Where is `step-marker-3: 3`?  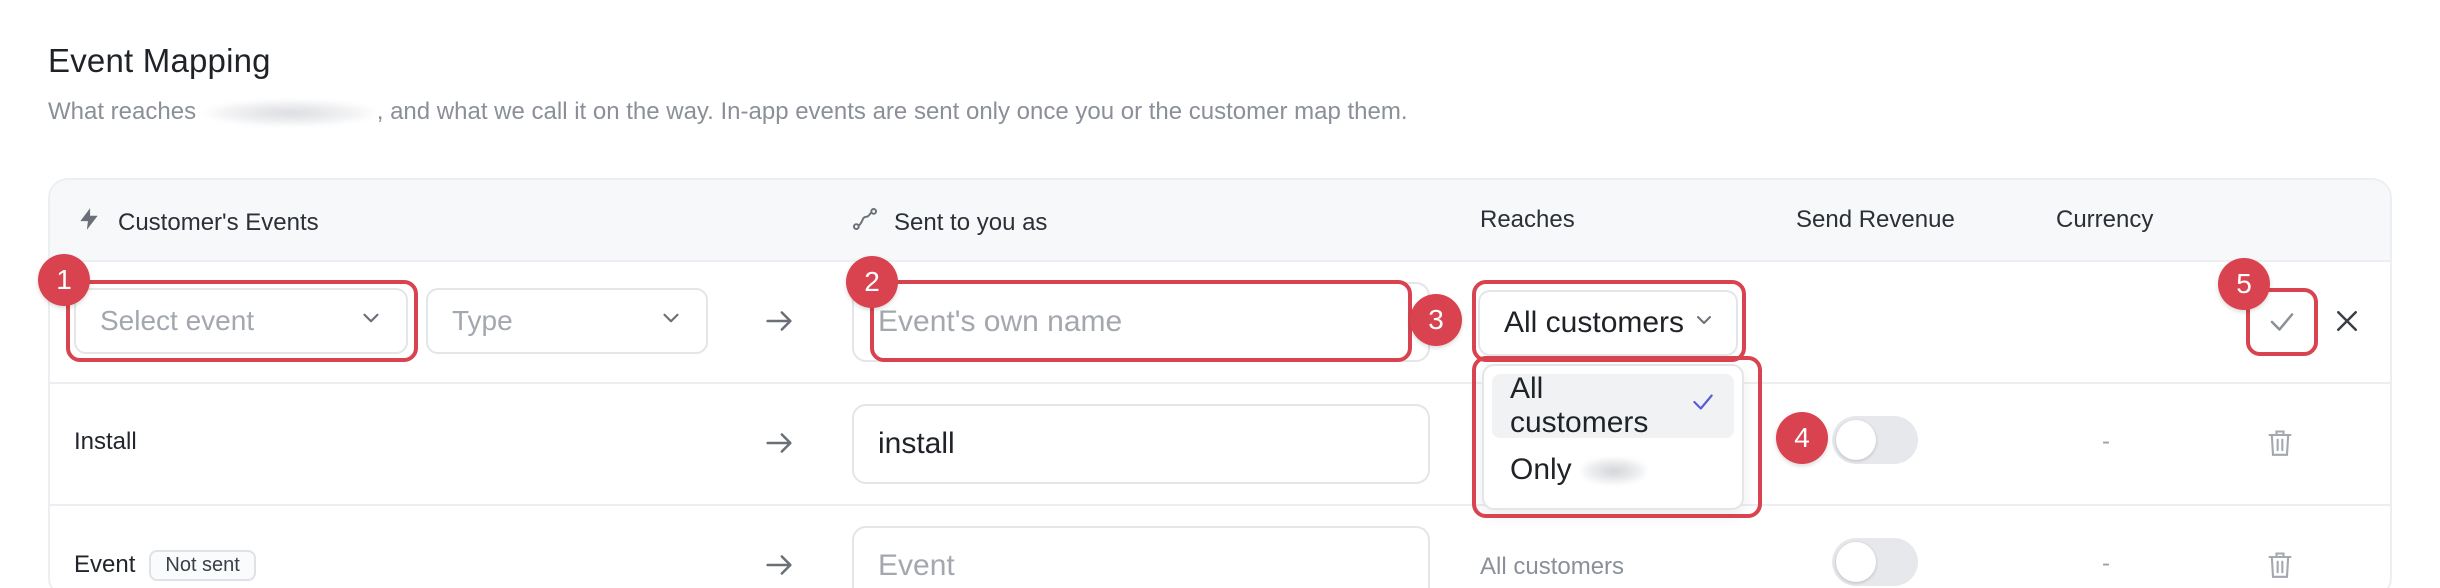
step-marker-3: 3 is located at coordinates (1436, 320).